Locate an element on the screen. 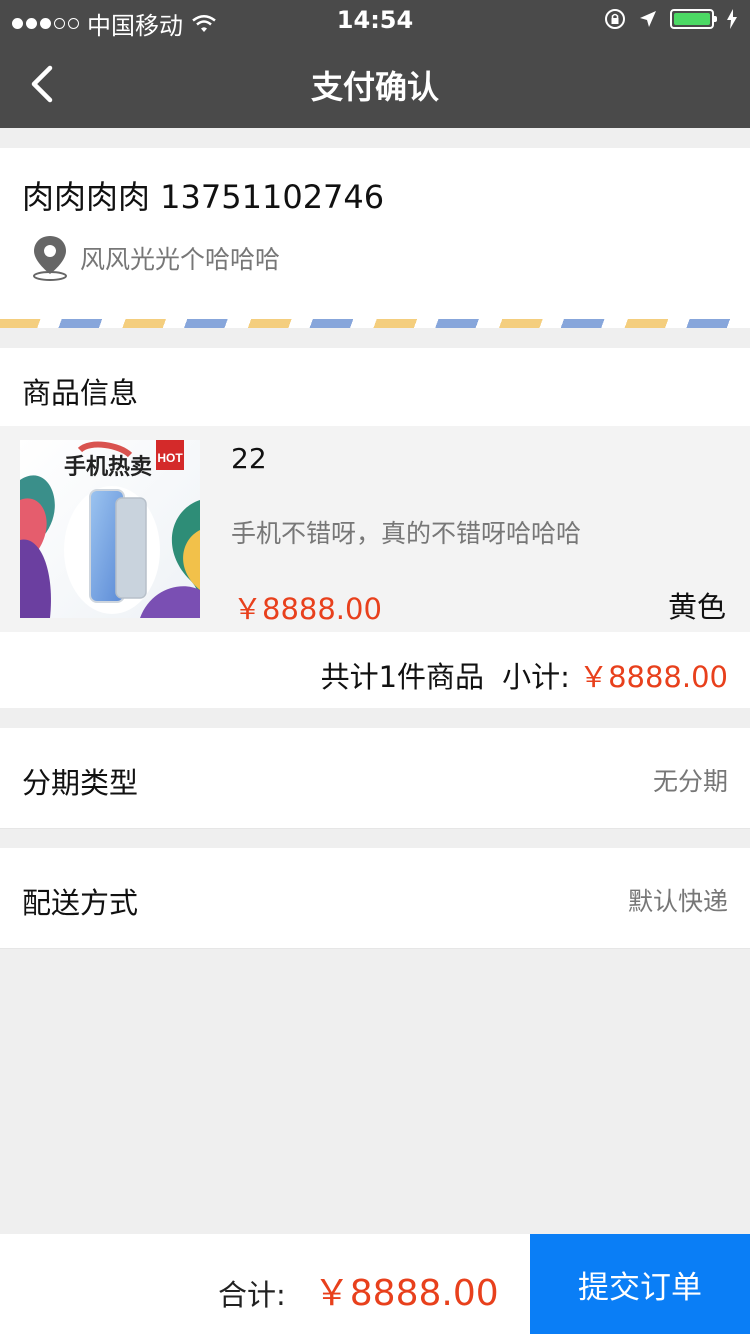 This screenshot has height=1334, width=750. product-description: 手机不错呀，真的不错呀哈哈哈 is located at coordinates (406, 533).